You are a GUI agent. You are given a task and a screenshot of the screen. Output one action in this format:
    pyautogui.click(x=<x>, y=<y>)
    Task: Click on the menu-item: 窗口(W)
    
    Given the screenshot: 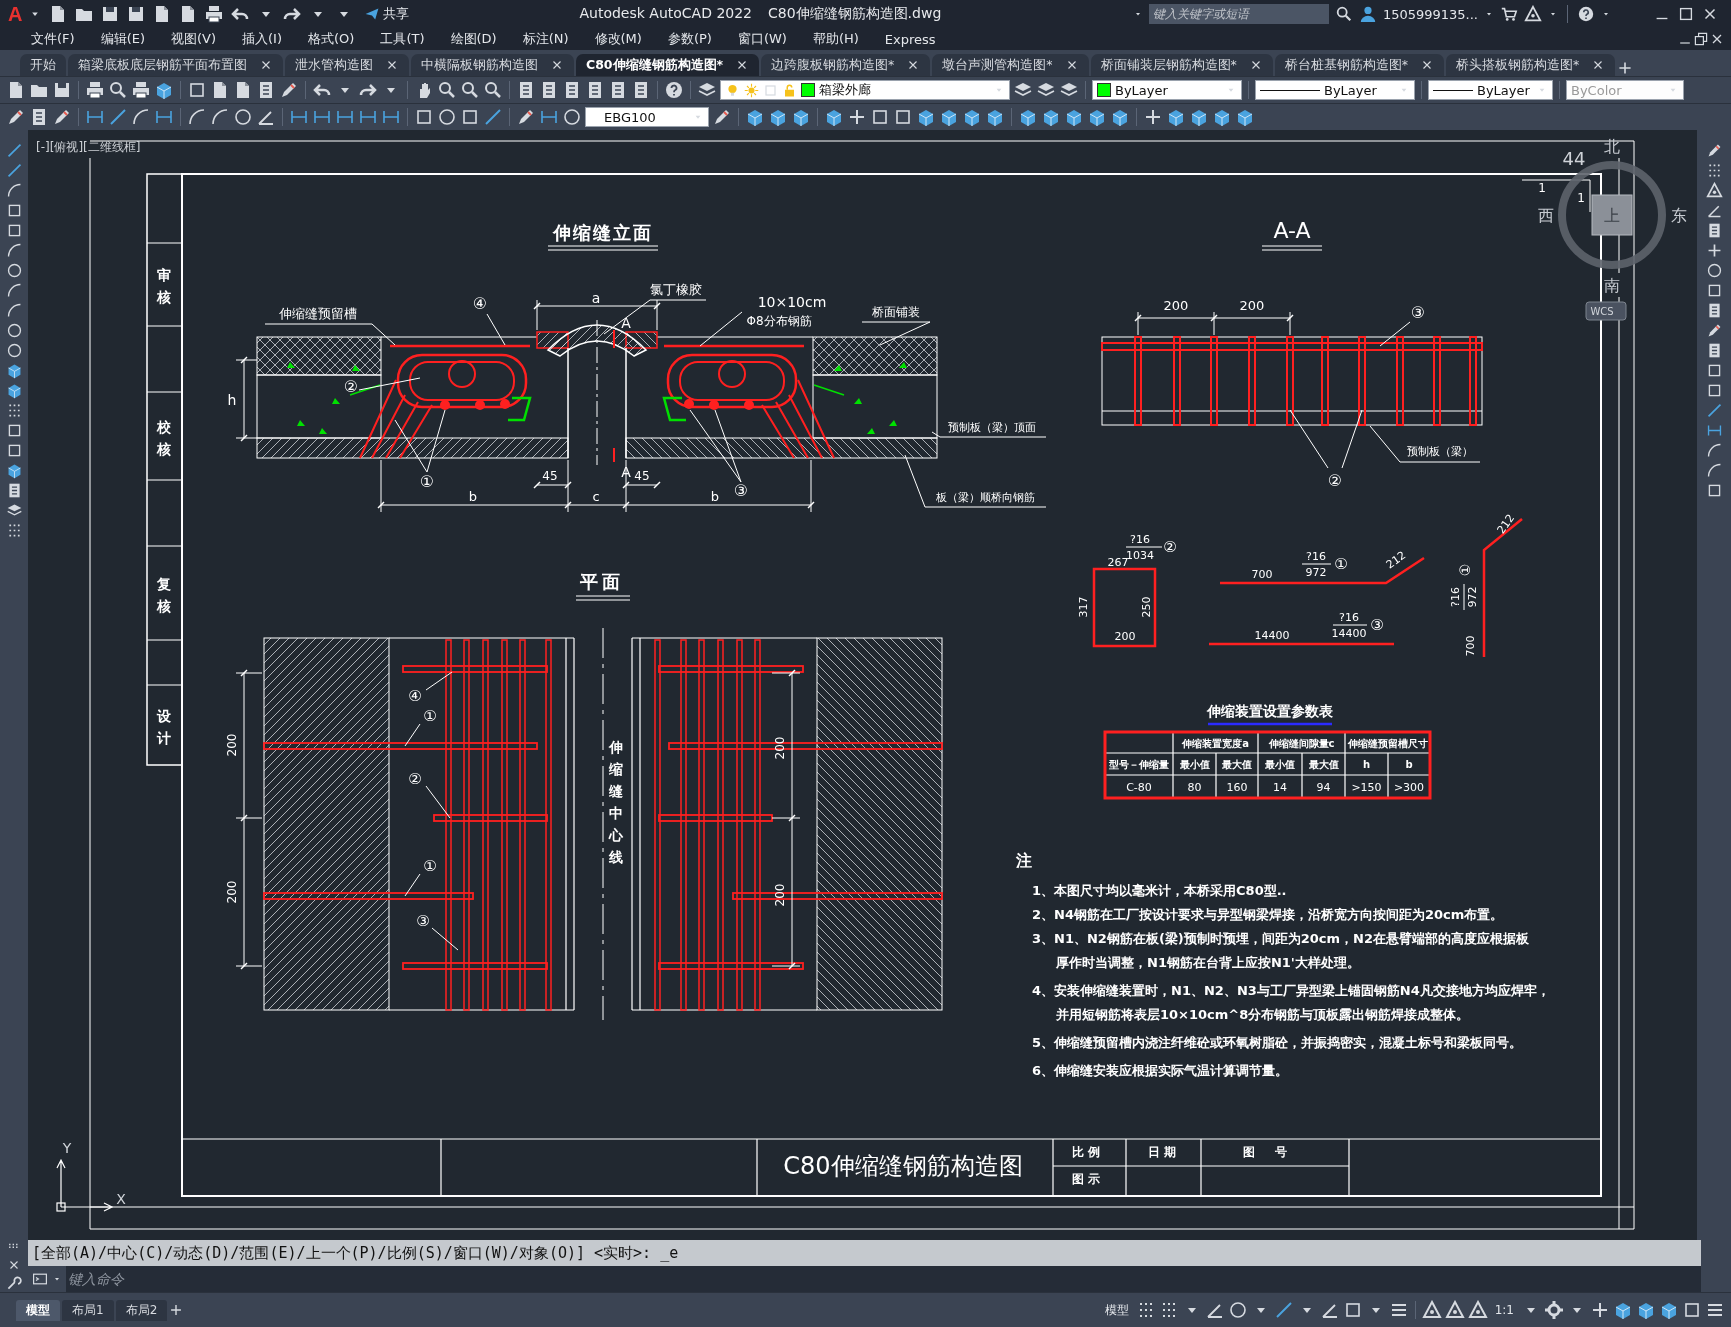 What is the action you would take?
    pyautogui.click(x=762, y=39)
    